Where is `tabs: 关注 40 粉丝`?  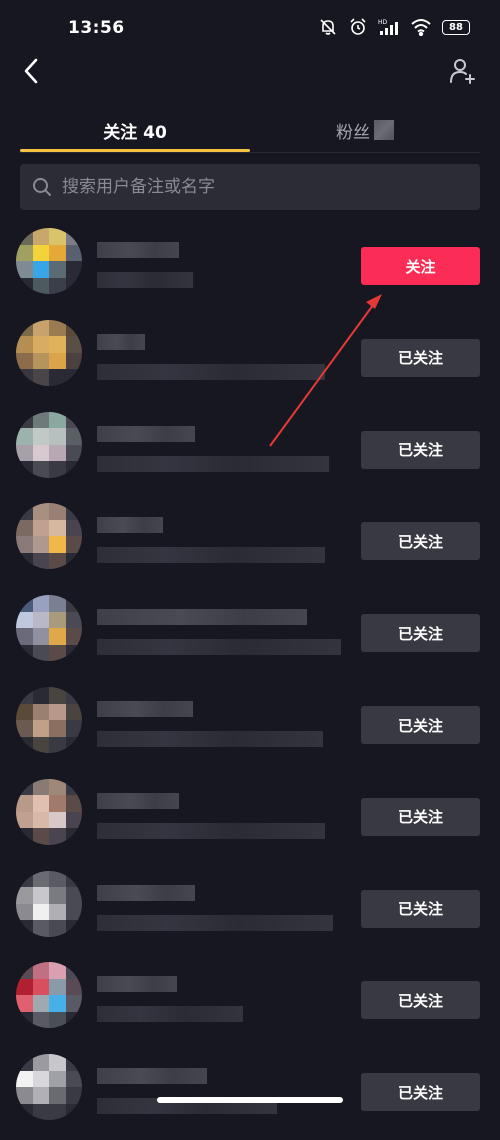 tabs: 关注 40 粉丝 is located at coordinates (250, 131).